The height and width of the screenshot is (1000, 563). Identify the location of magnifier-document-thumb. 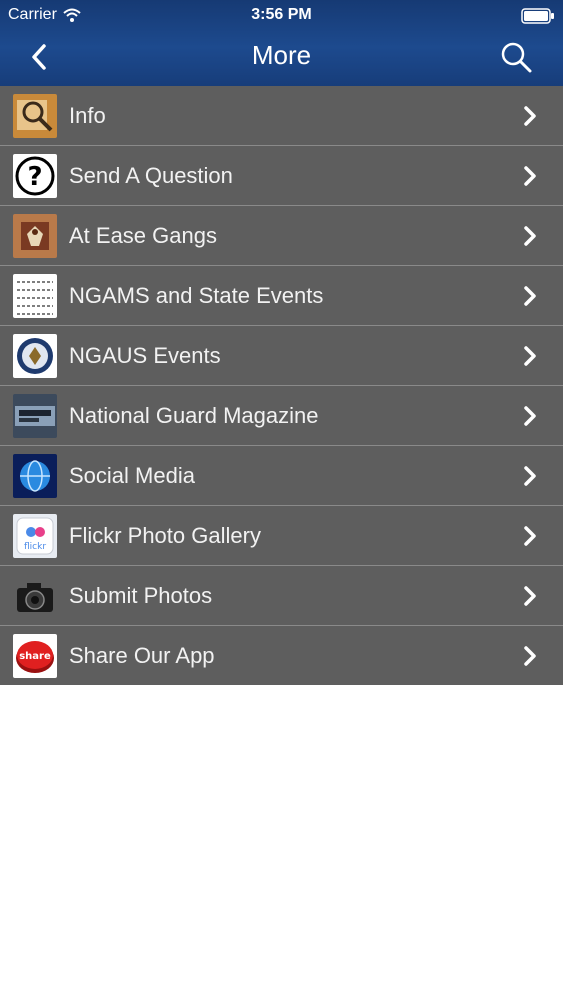
(35, 115).